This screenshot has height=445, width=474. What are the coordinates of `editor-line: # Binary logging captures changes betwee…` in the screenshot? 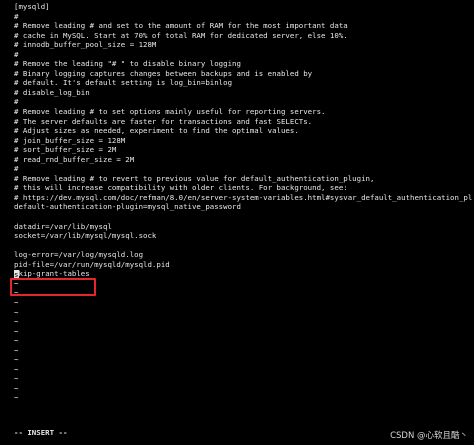 It's located at (163, 73).